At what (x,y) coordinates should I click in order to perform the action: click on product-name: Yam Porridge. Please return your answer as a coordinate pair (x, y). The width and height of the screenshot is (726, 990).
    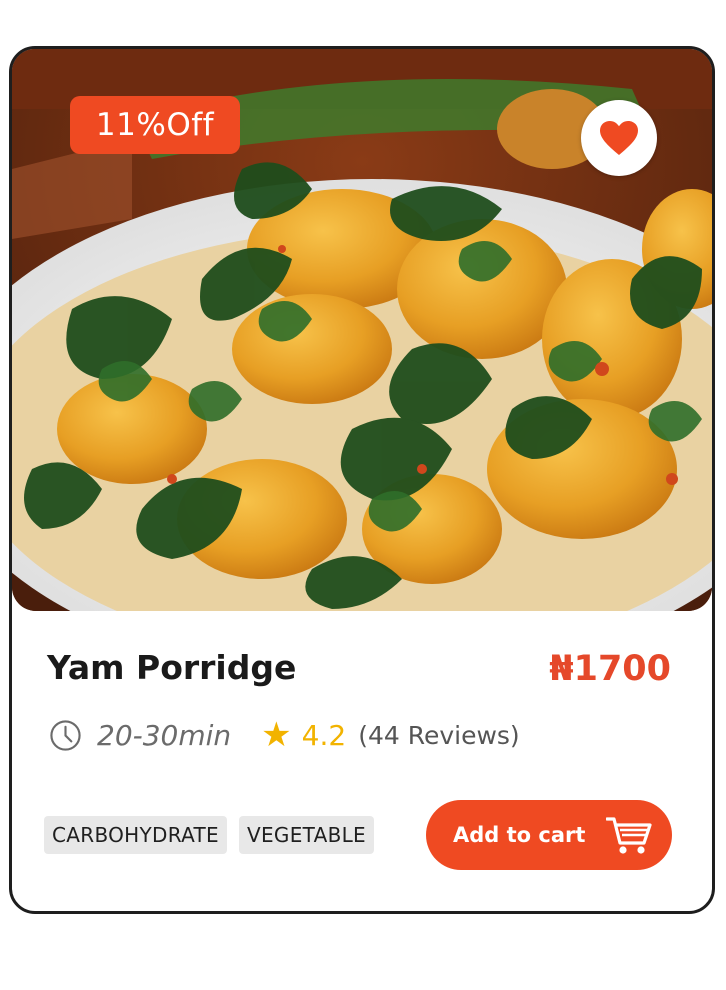
    Looking at the image, I should click on (172, 667).